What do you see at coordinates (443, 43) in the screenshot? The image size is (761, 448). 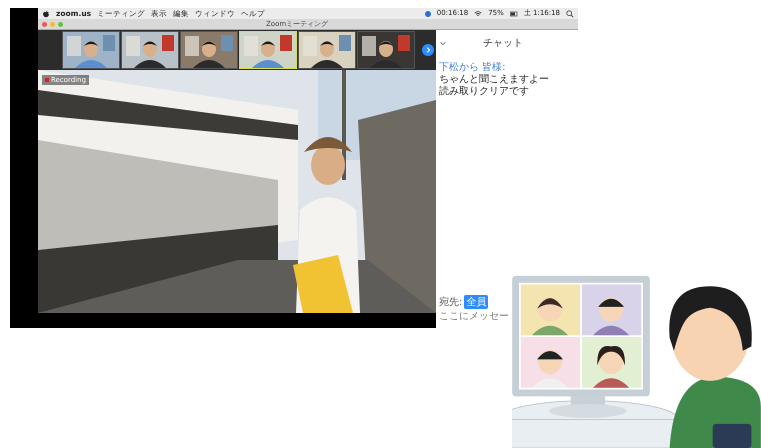 I see `chevron-down-icon` at bounding box center [443, 43].